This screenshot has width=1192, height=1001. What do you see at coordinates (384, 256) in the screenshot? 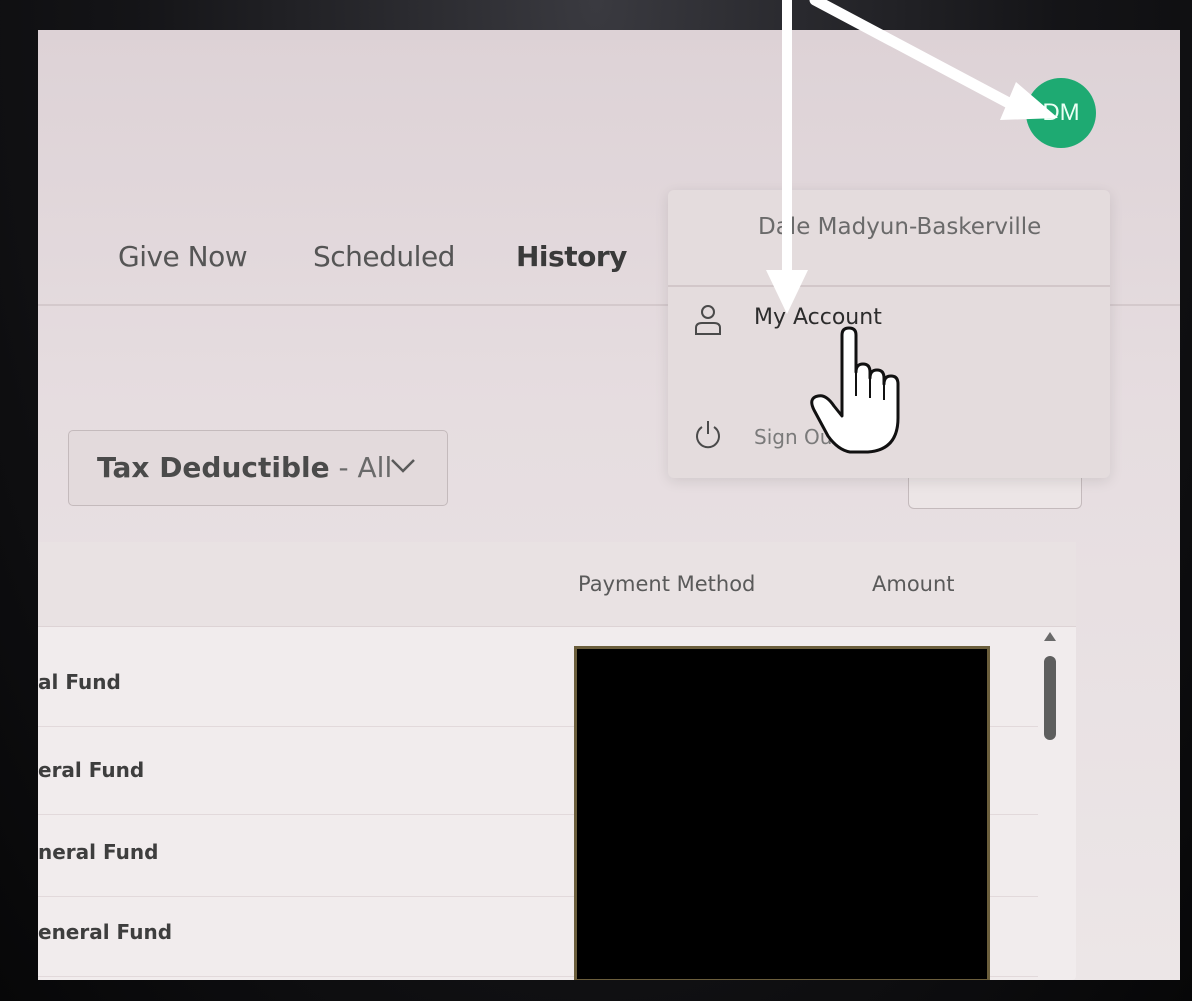
I see `tab-scheduled: Scheduled` at bounding box center [384, 256].